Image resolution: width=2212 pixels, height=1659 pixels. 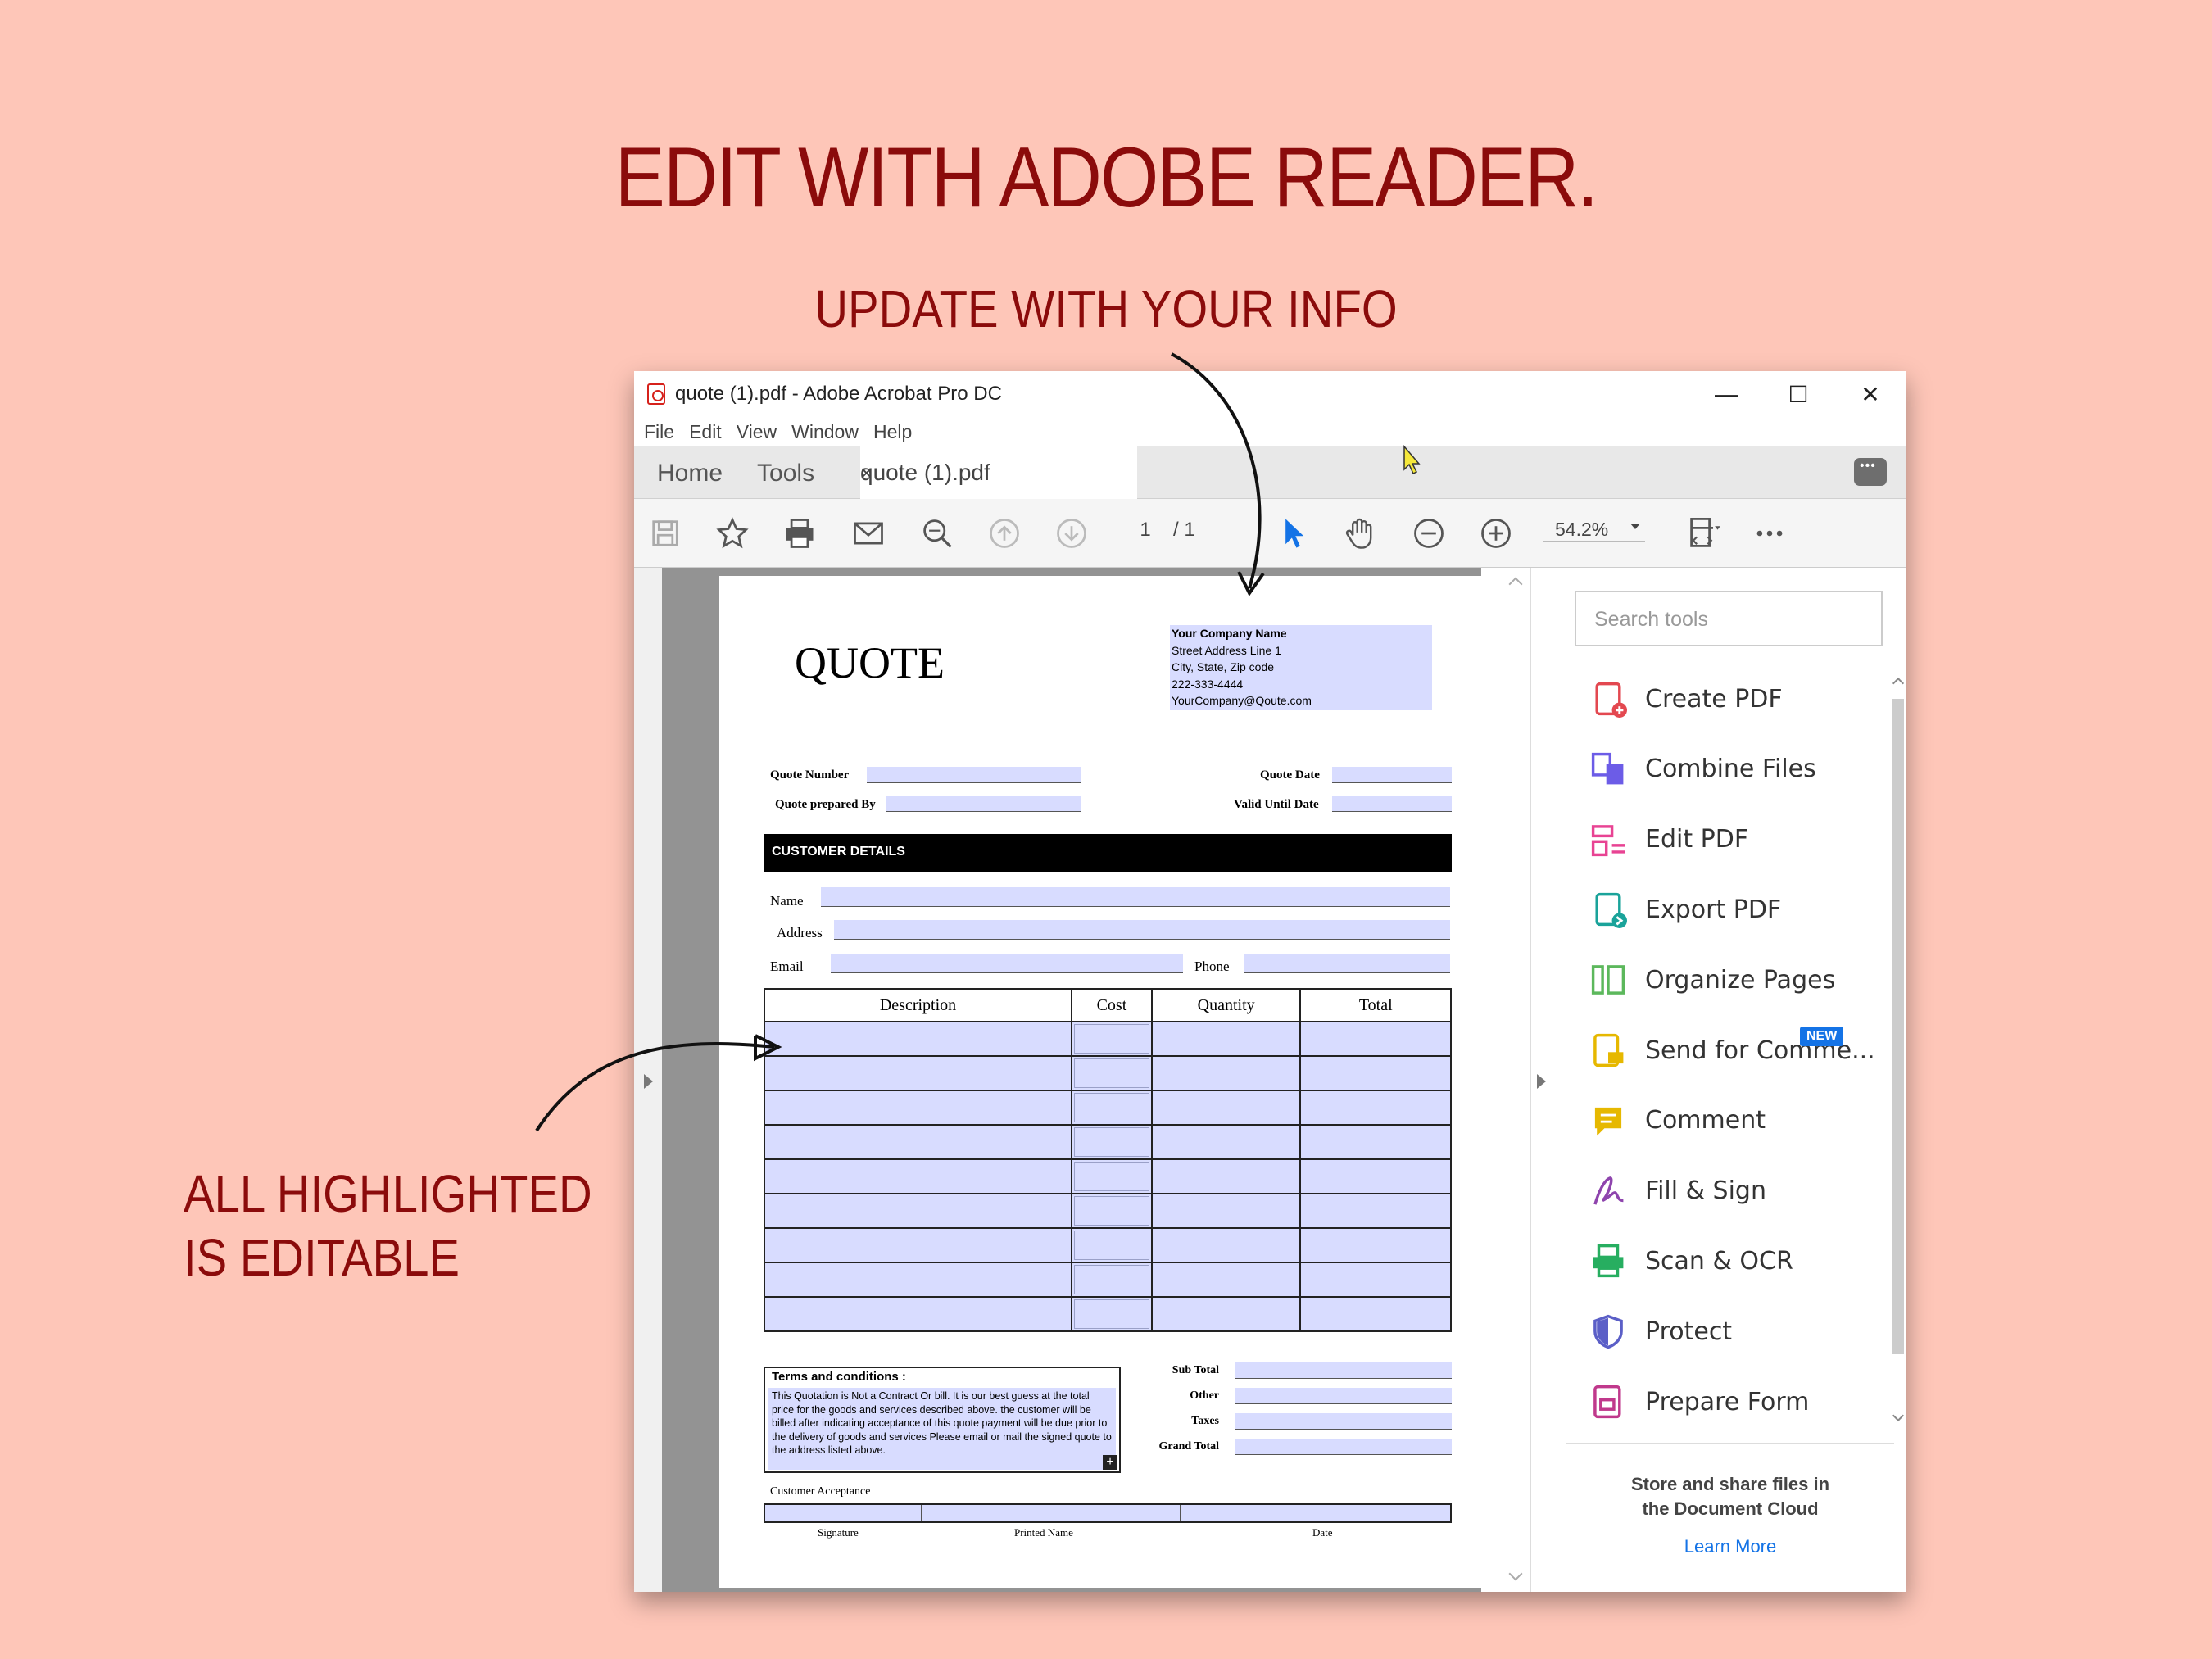 I want to click on page-number-input: 1, so click(x=1145, y=530).